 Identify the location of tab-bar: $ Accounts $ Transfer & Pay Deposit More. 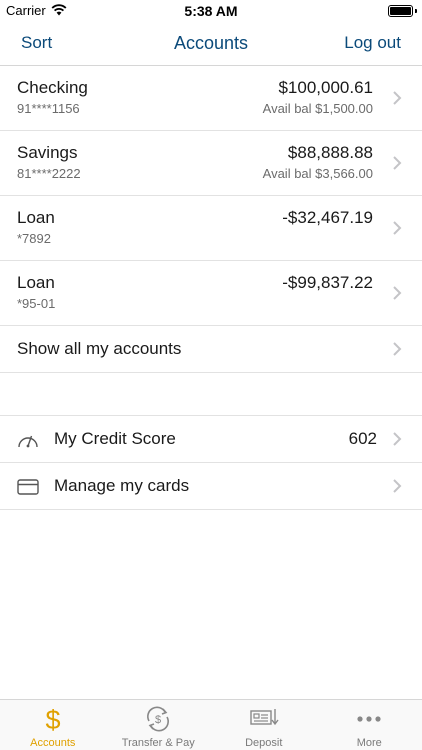
(211, 724).